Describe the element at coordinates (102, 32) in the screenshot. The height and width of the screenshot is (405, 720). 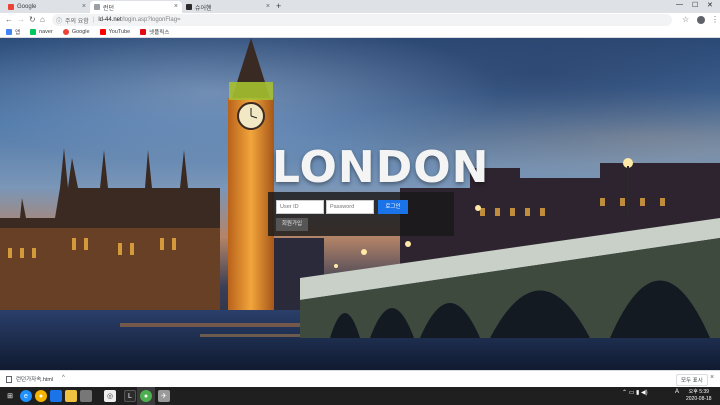
I see `youtube-icon` at that location.